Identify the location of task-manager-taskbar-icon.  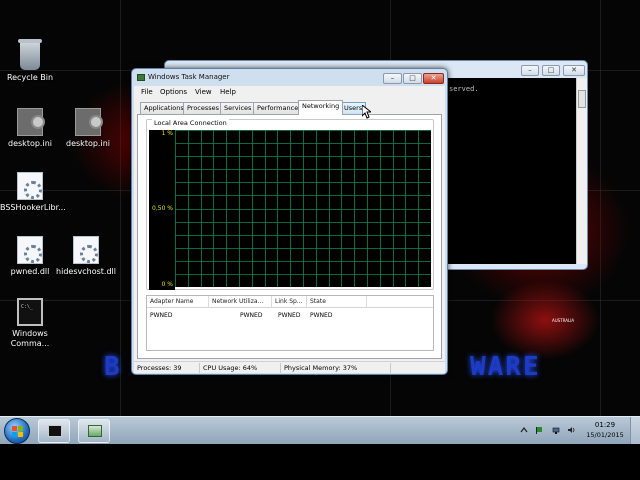
(95, 431).